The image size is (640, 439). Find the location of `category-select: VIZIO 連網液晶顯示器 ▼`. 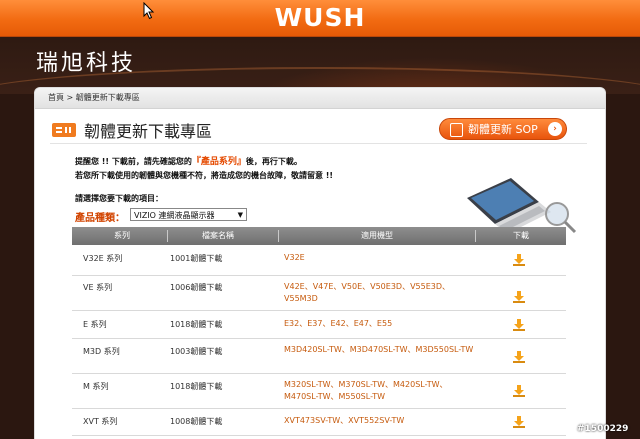

category-select: VIZIO 連網液晶顯示器 ▼ is located at coordinates (188, 214).